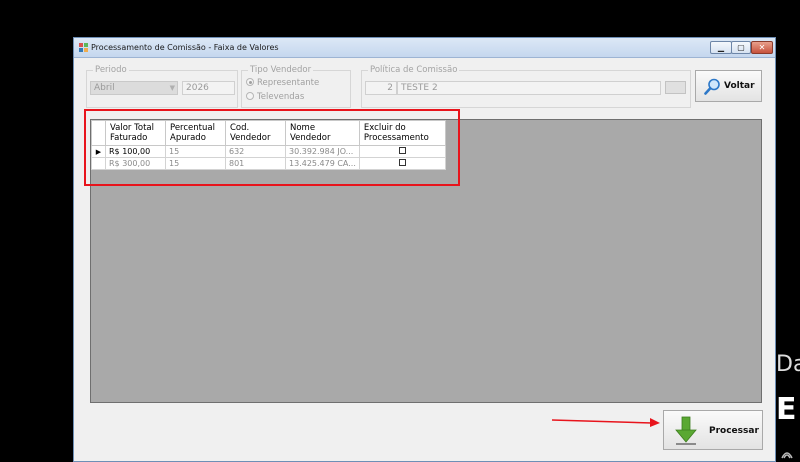 The width and height of the screenshot is (800, 462). I want to click on maximize-button: ▢, so click(741, 47).